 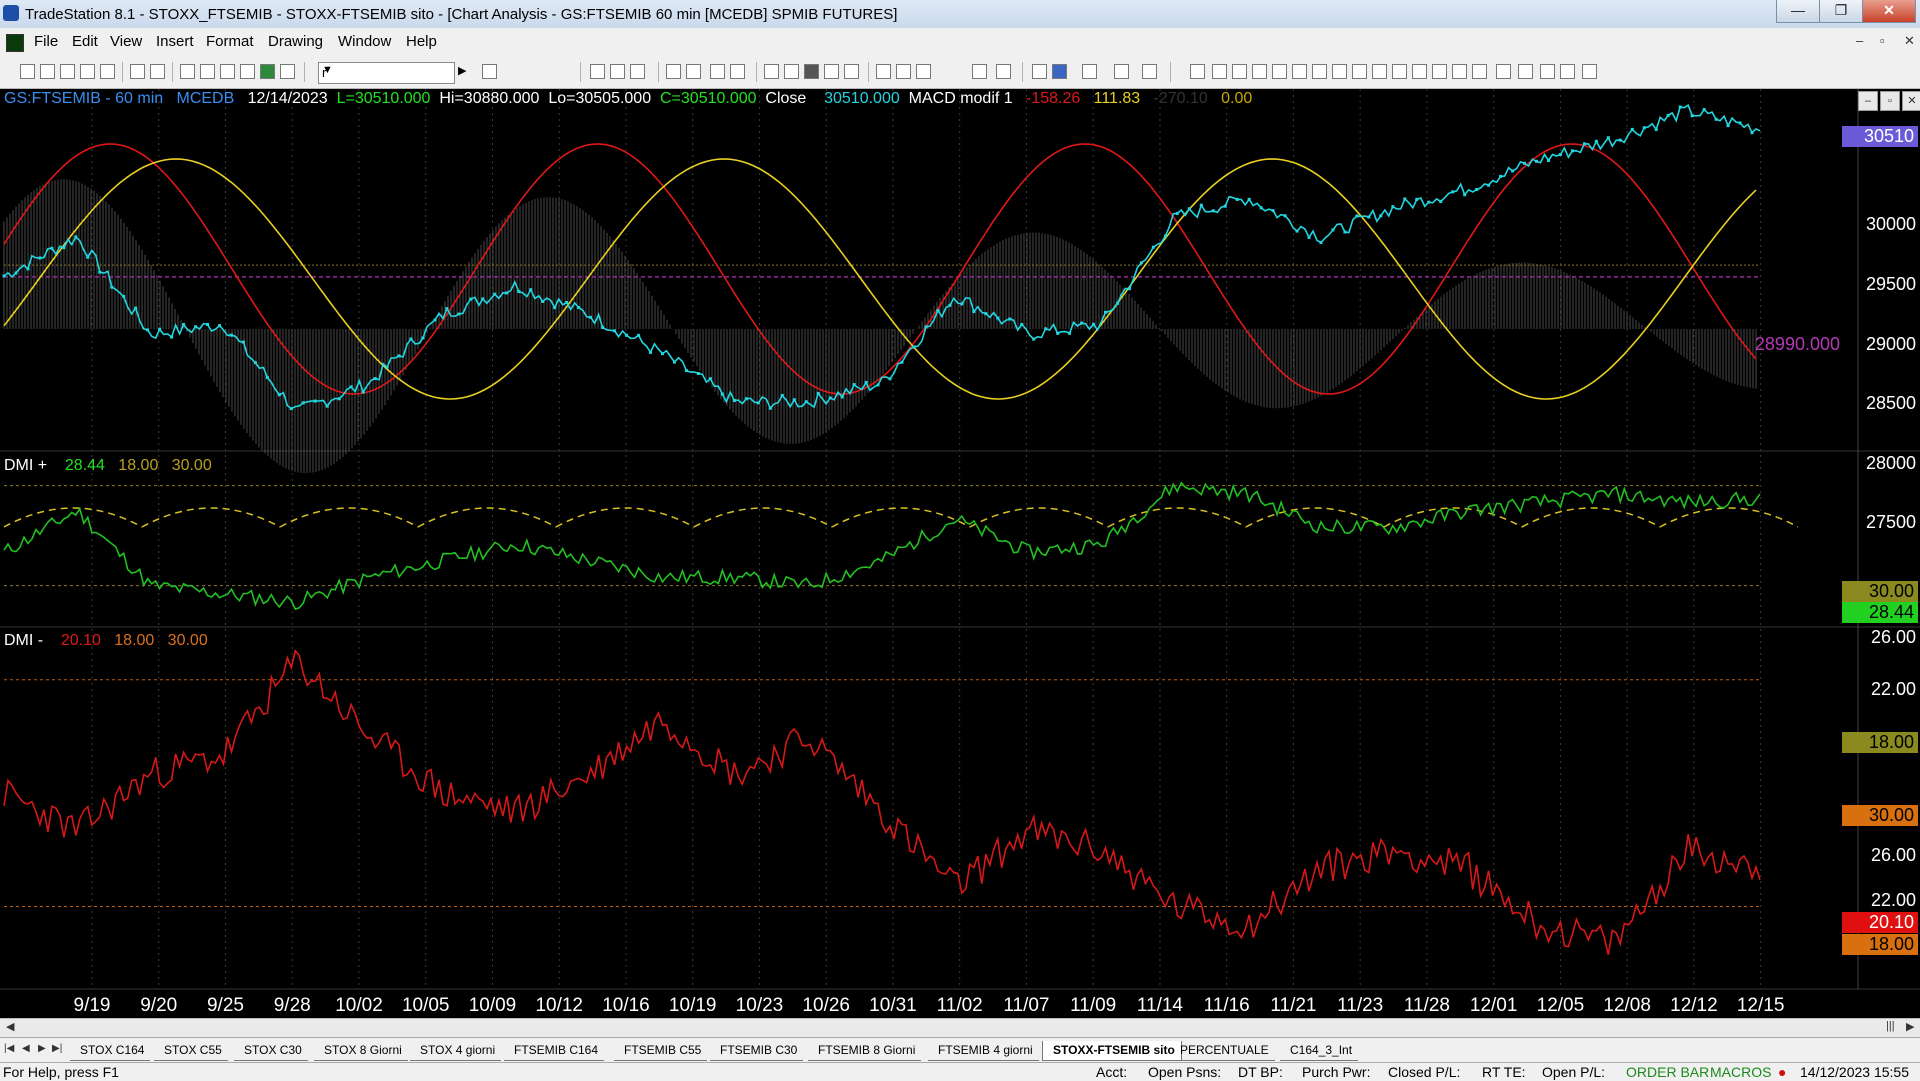 What do you see at coordinates (110, 1051) in the screenshot?
I see `tab-stox-c164: STOX C164` at bounding box center [110, 1051].